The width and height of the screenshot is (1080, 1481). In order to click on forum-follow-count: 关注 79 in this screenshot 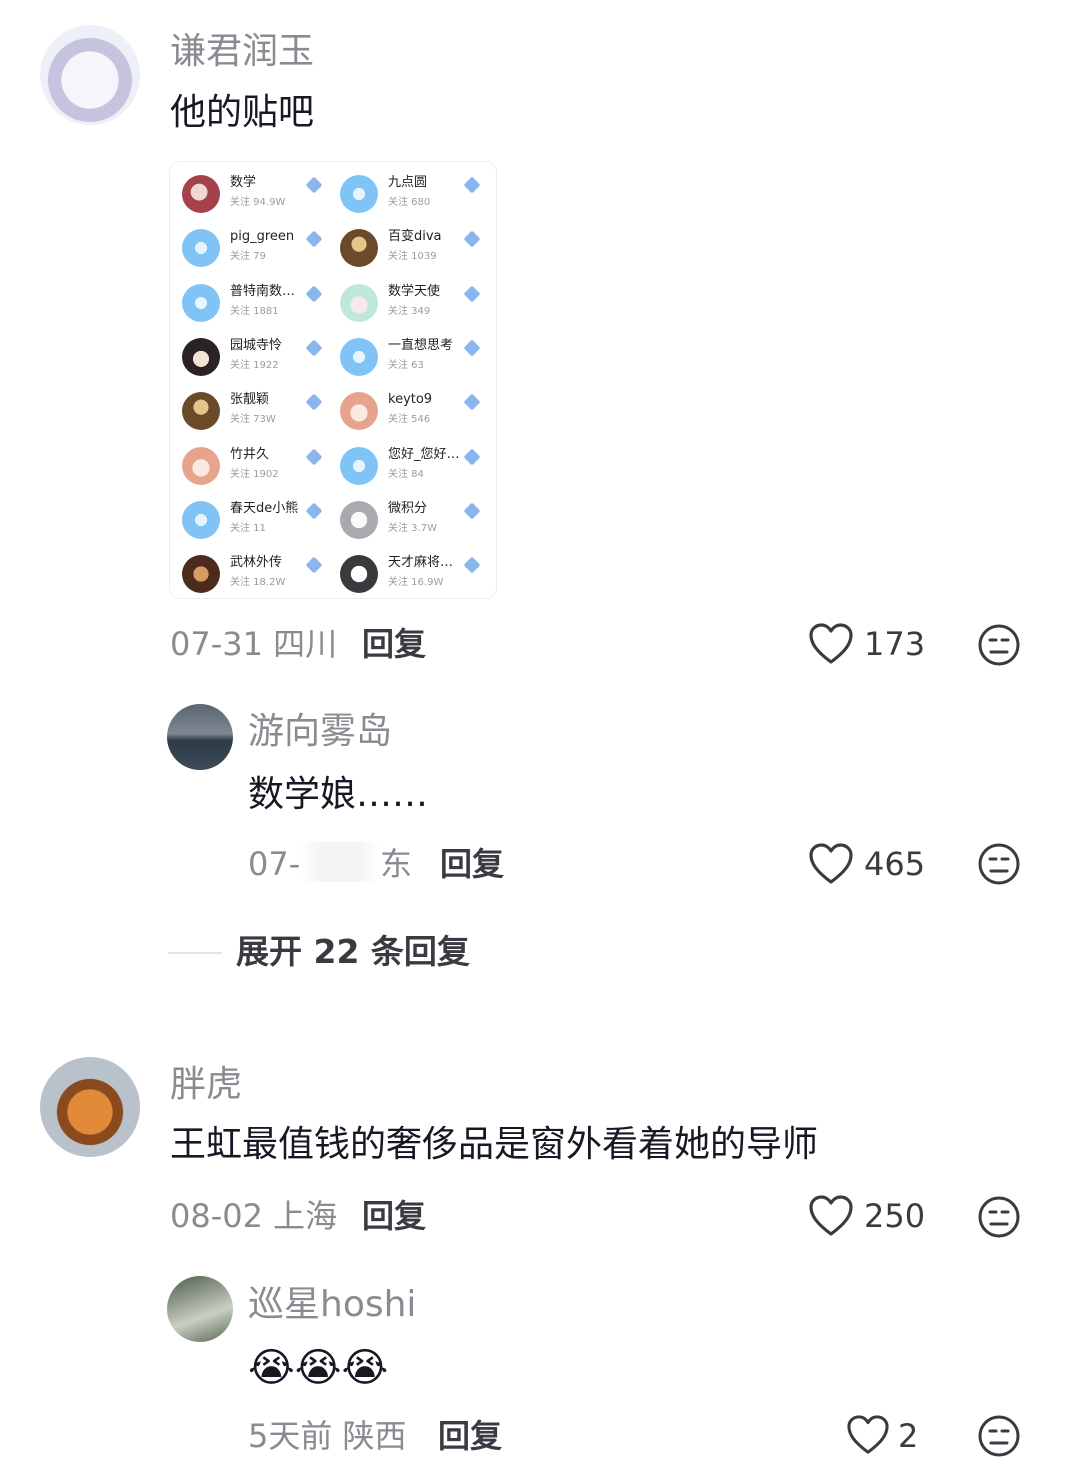, I will do `click(248, 257)`.